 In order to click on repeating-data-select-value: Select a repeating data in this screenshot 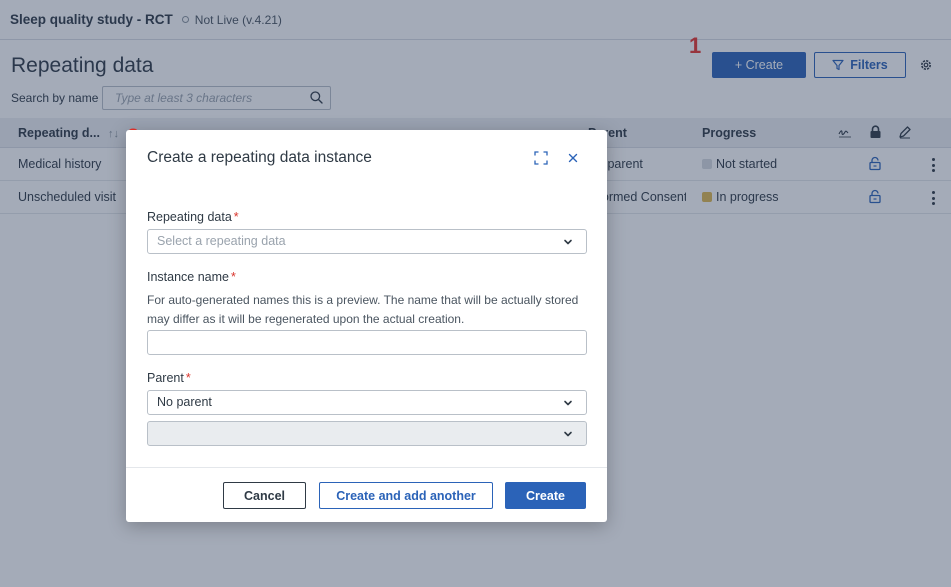, I will do `click(221, 241)`.